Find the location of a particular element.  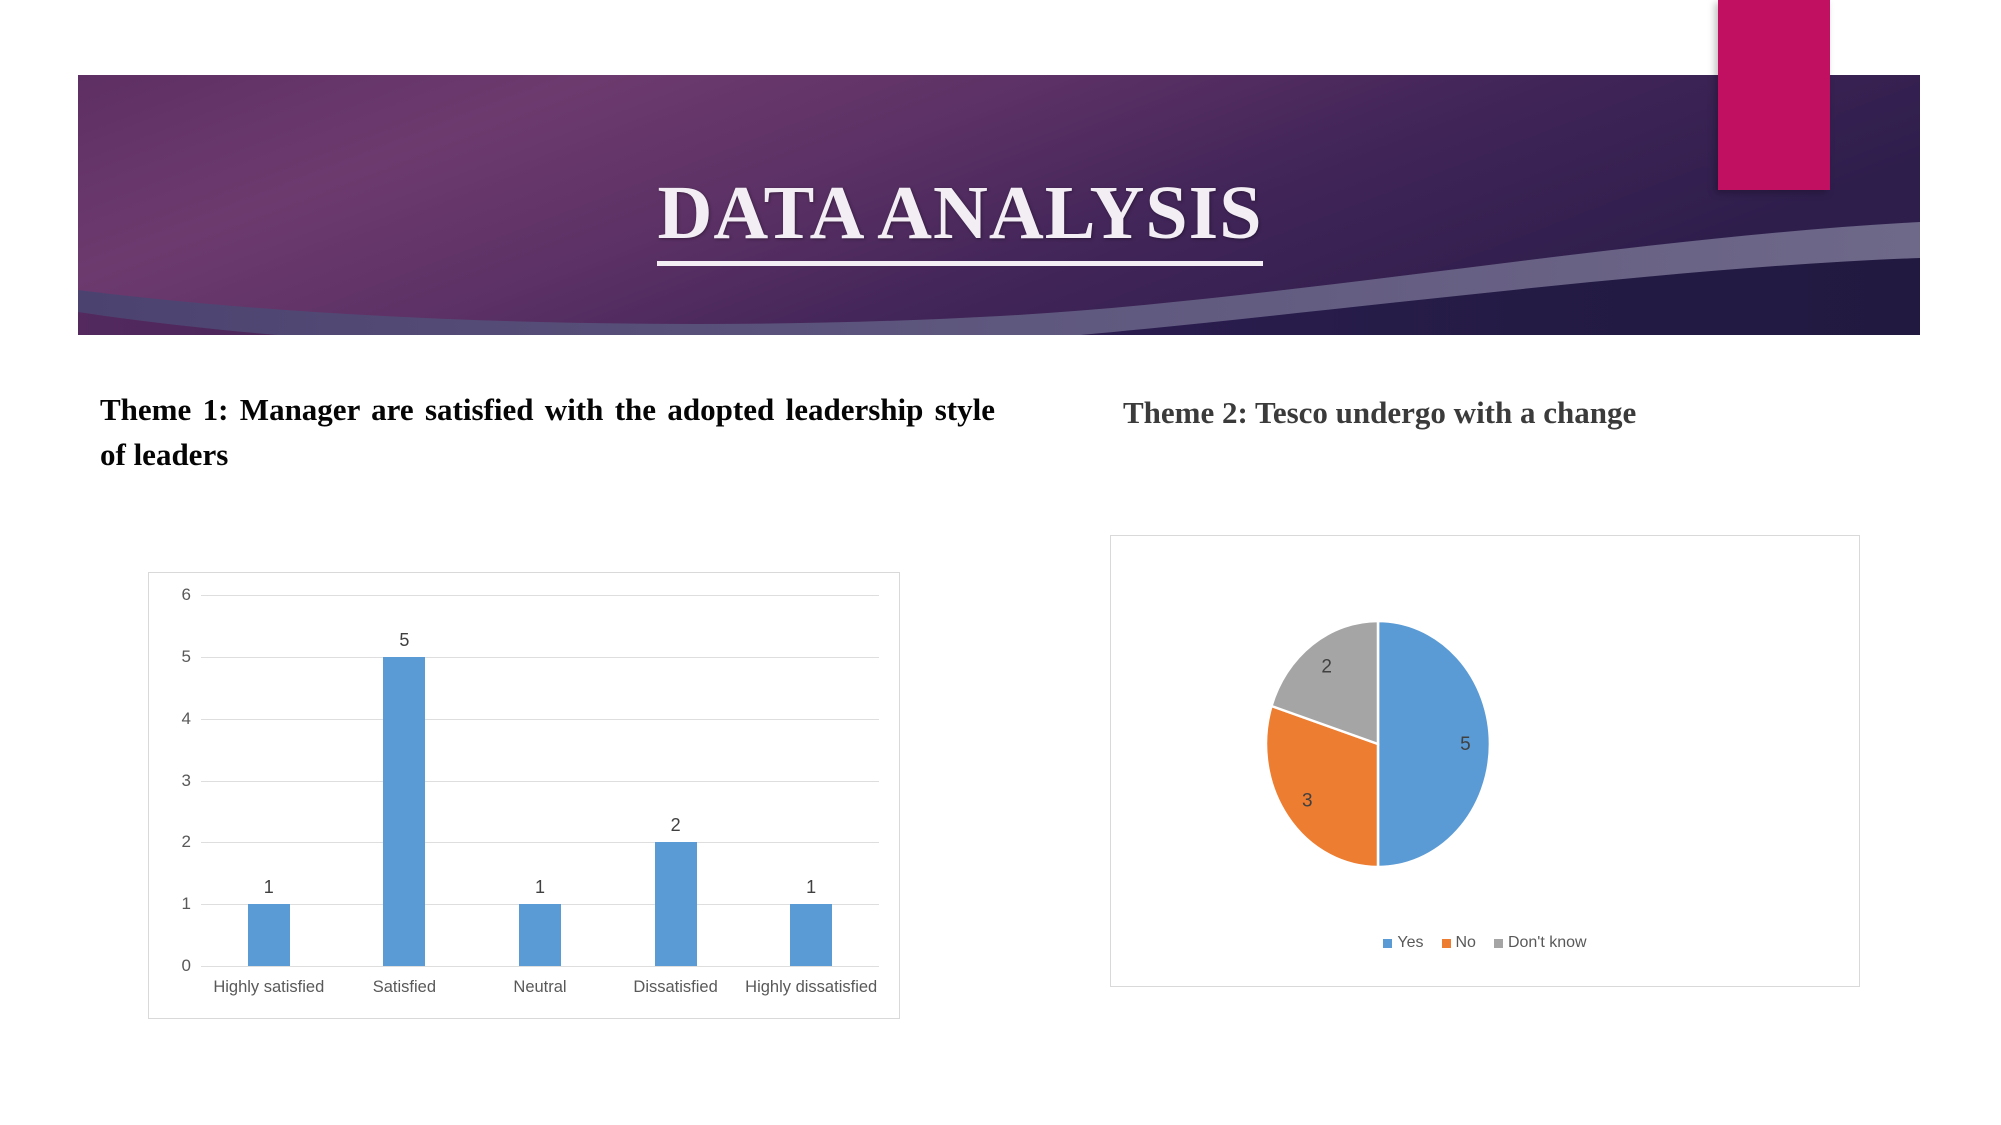

bar-chart-category-label: Neutral is located at coordinates (540, 987).